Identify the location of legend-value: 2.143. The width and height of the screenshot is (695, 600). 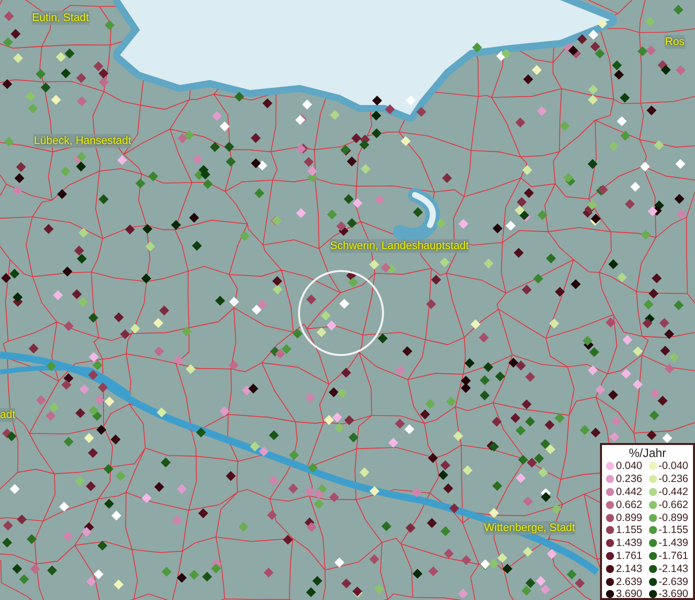
(629, 568).